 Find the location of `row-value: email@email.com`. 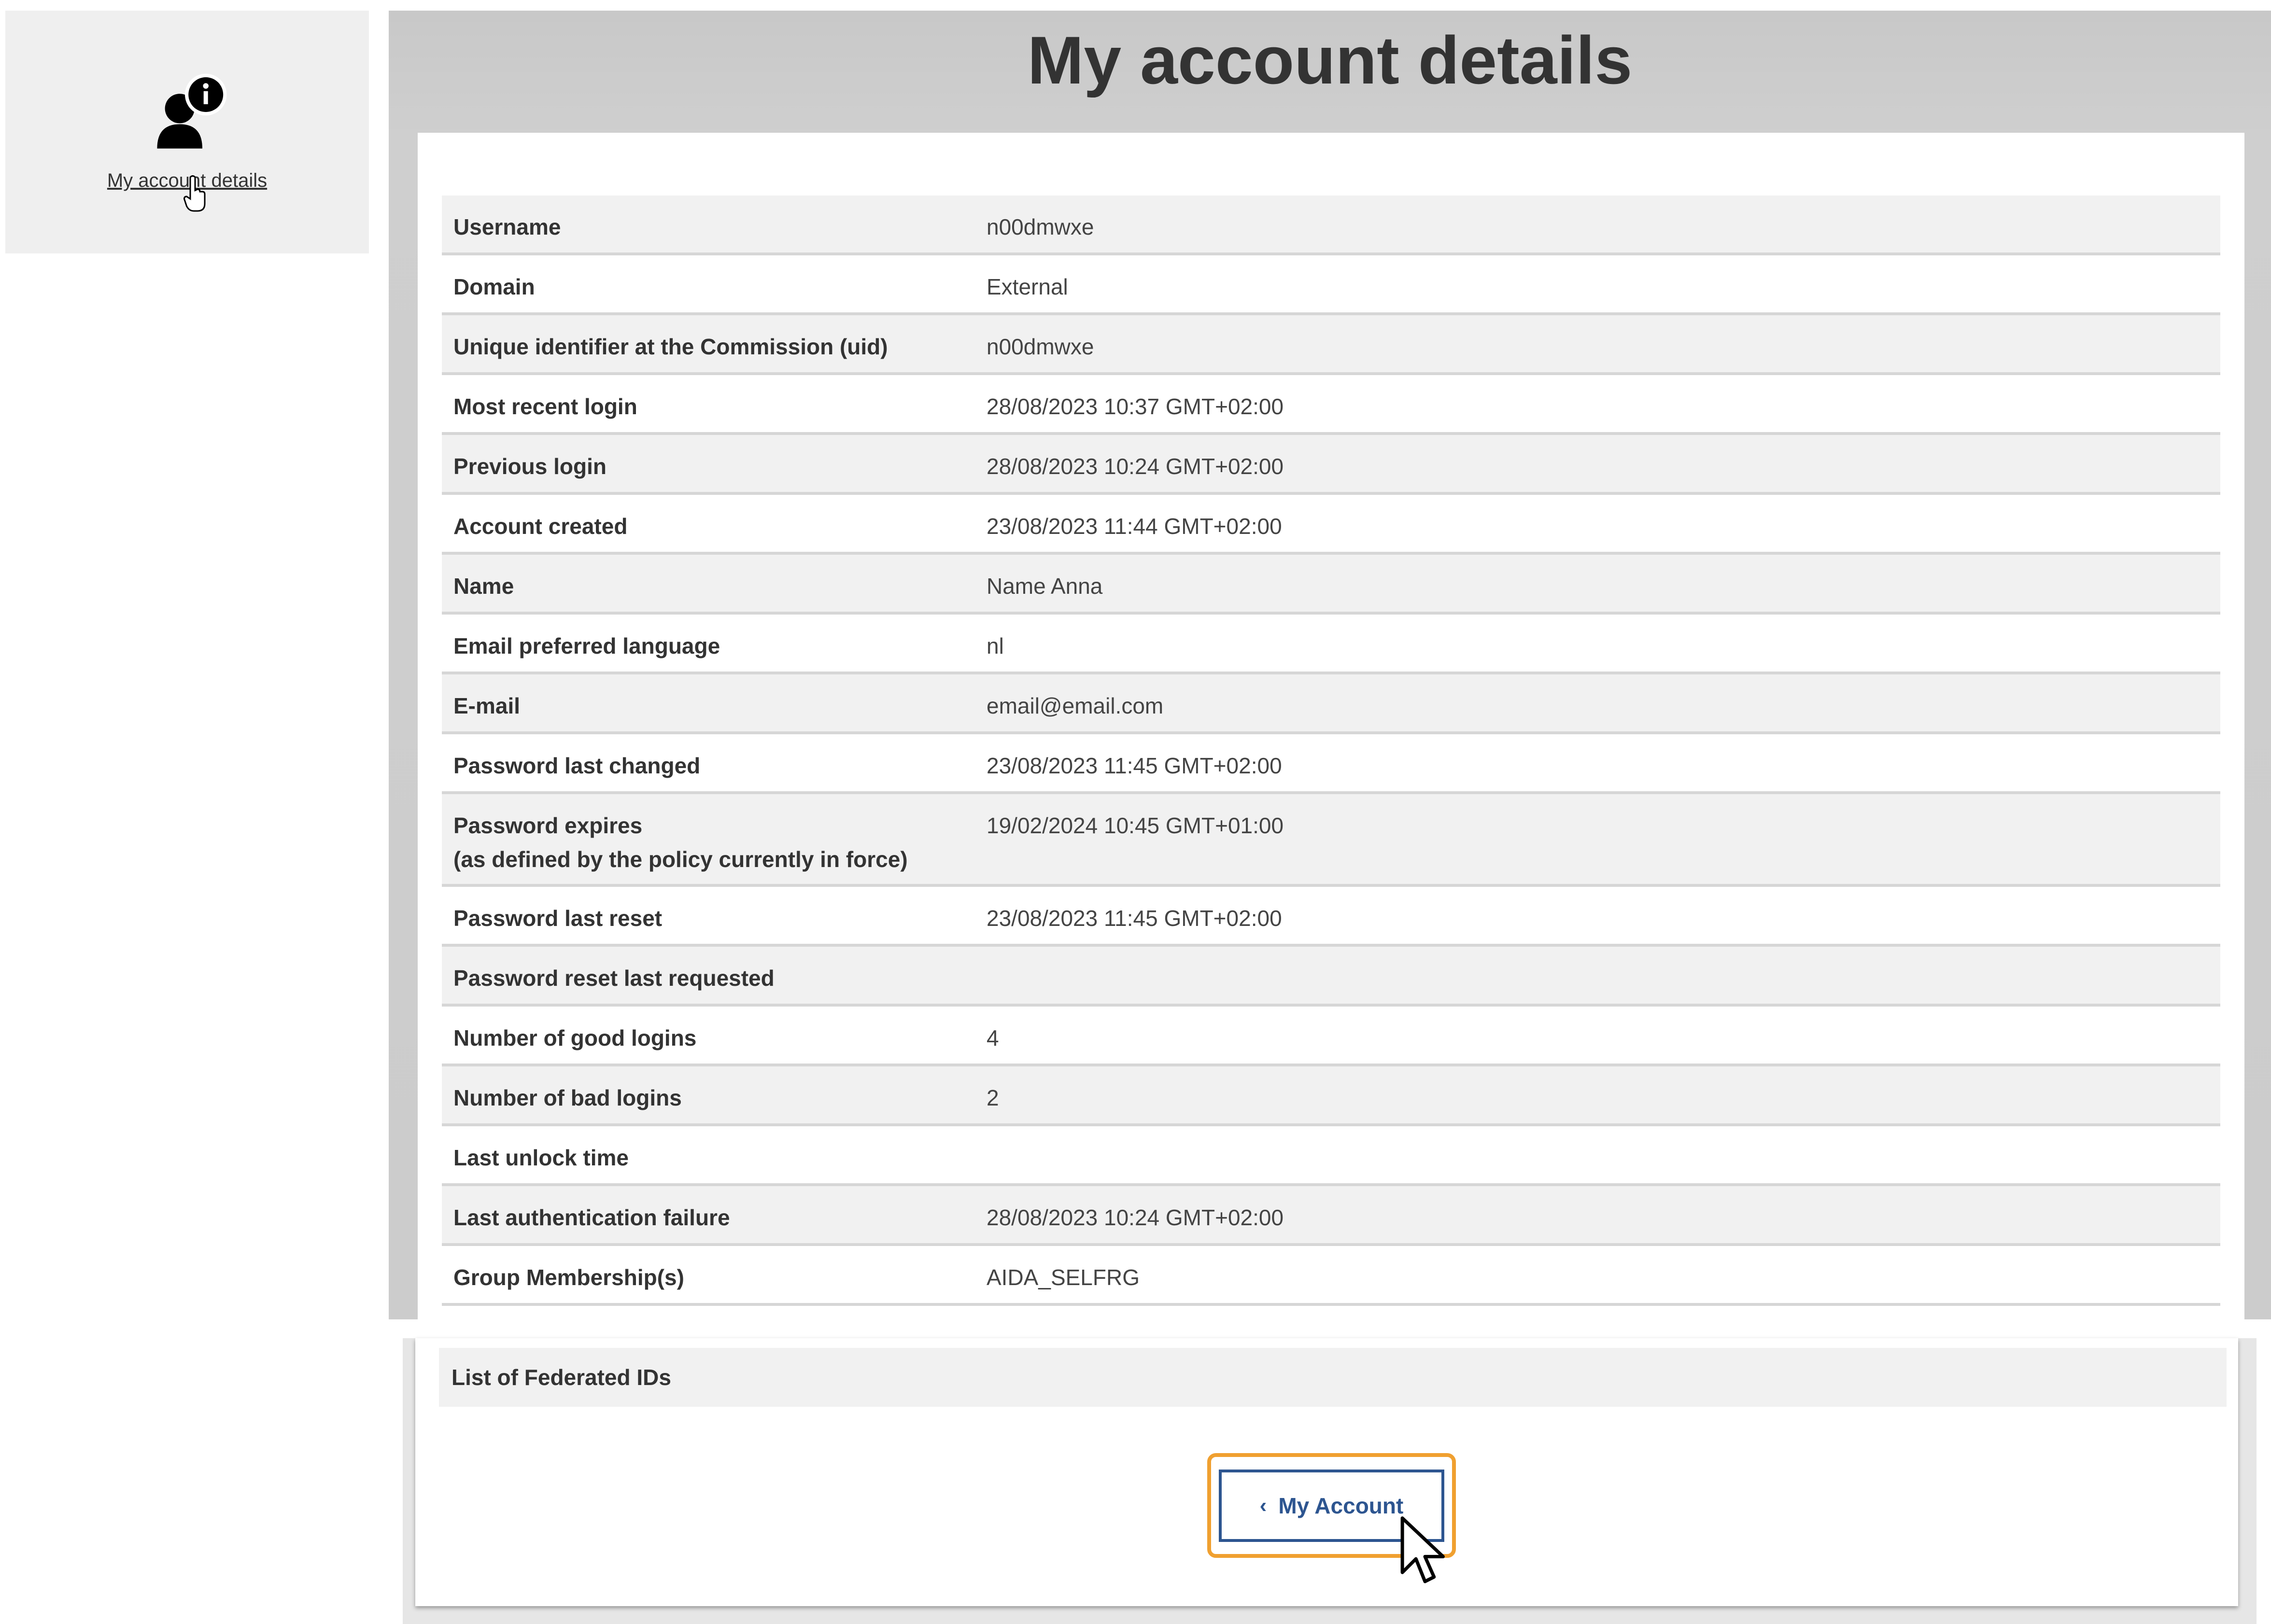

row-value: email@email.com is located at coordinates (1075, 706).